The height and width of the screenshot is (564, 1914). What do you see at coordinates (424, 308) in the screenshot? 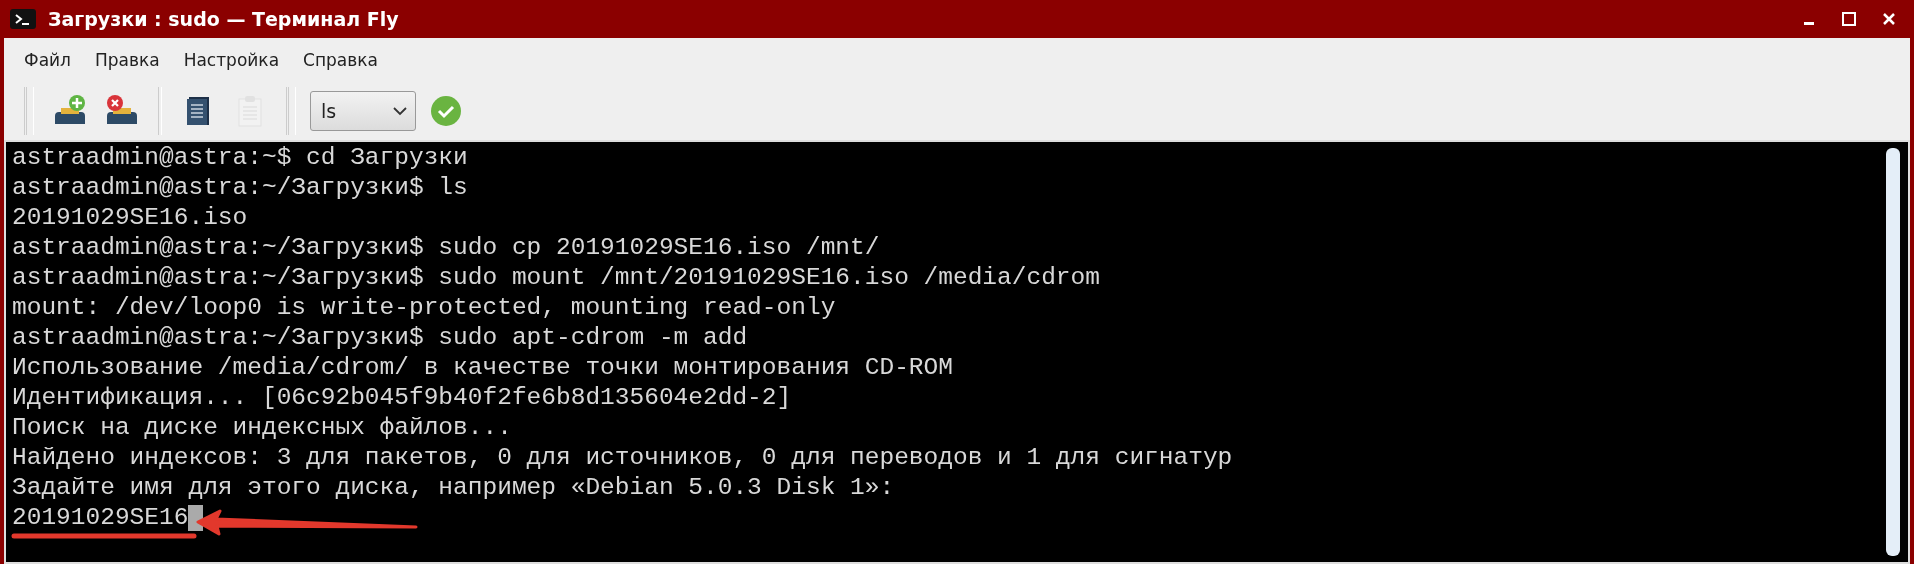
I see `terminal-line: mount: /dev/loop0 is write-protected, mounting read-only` at bounding box center [424, 308].